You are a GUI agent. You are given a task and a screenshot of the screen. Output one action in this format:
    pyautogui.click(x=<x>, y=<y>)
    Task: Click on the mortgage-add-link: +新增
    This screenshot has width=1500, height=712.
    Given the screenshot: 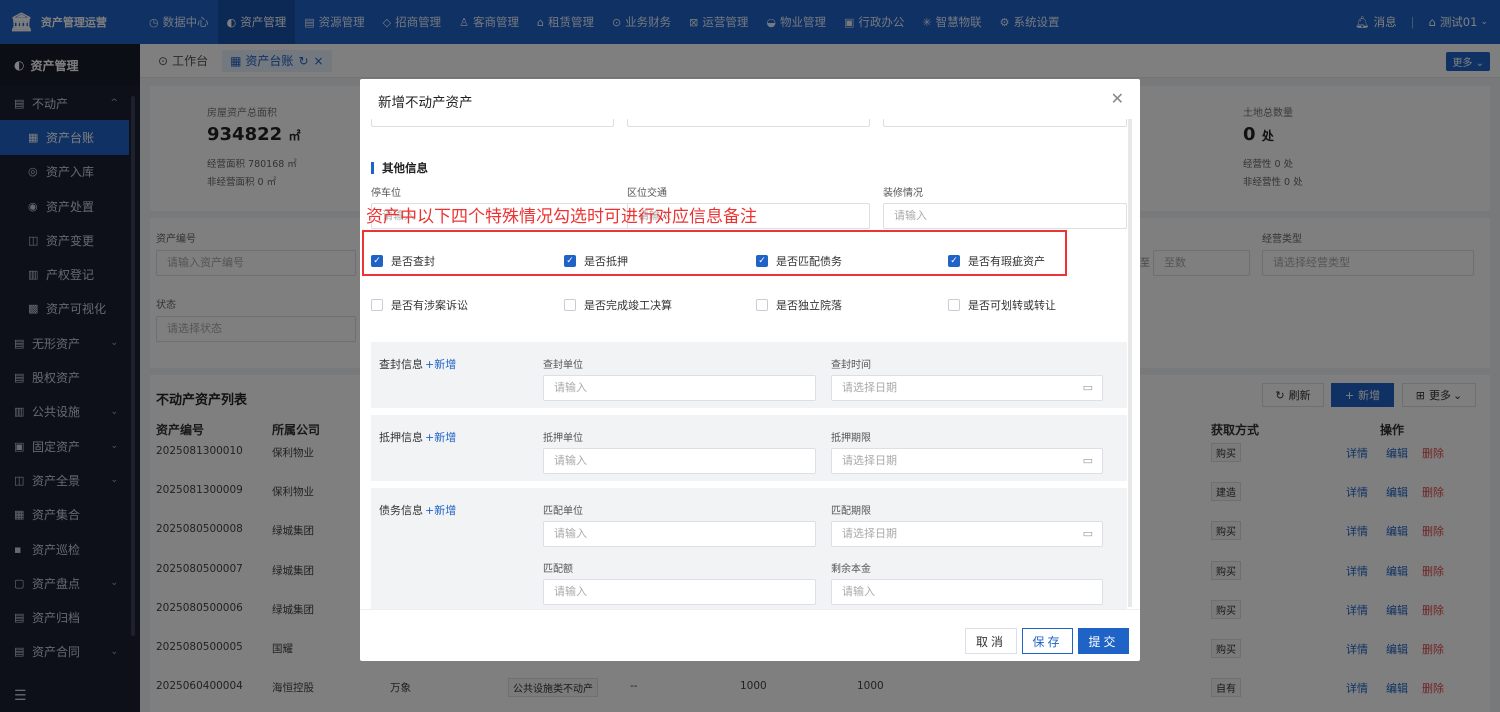 What is the action you would take?
    pyautogui.click(x=440, y=437)
    